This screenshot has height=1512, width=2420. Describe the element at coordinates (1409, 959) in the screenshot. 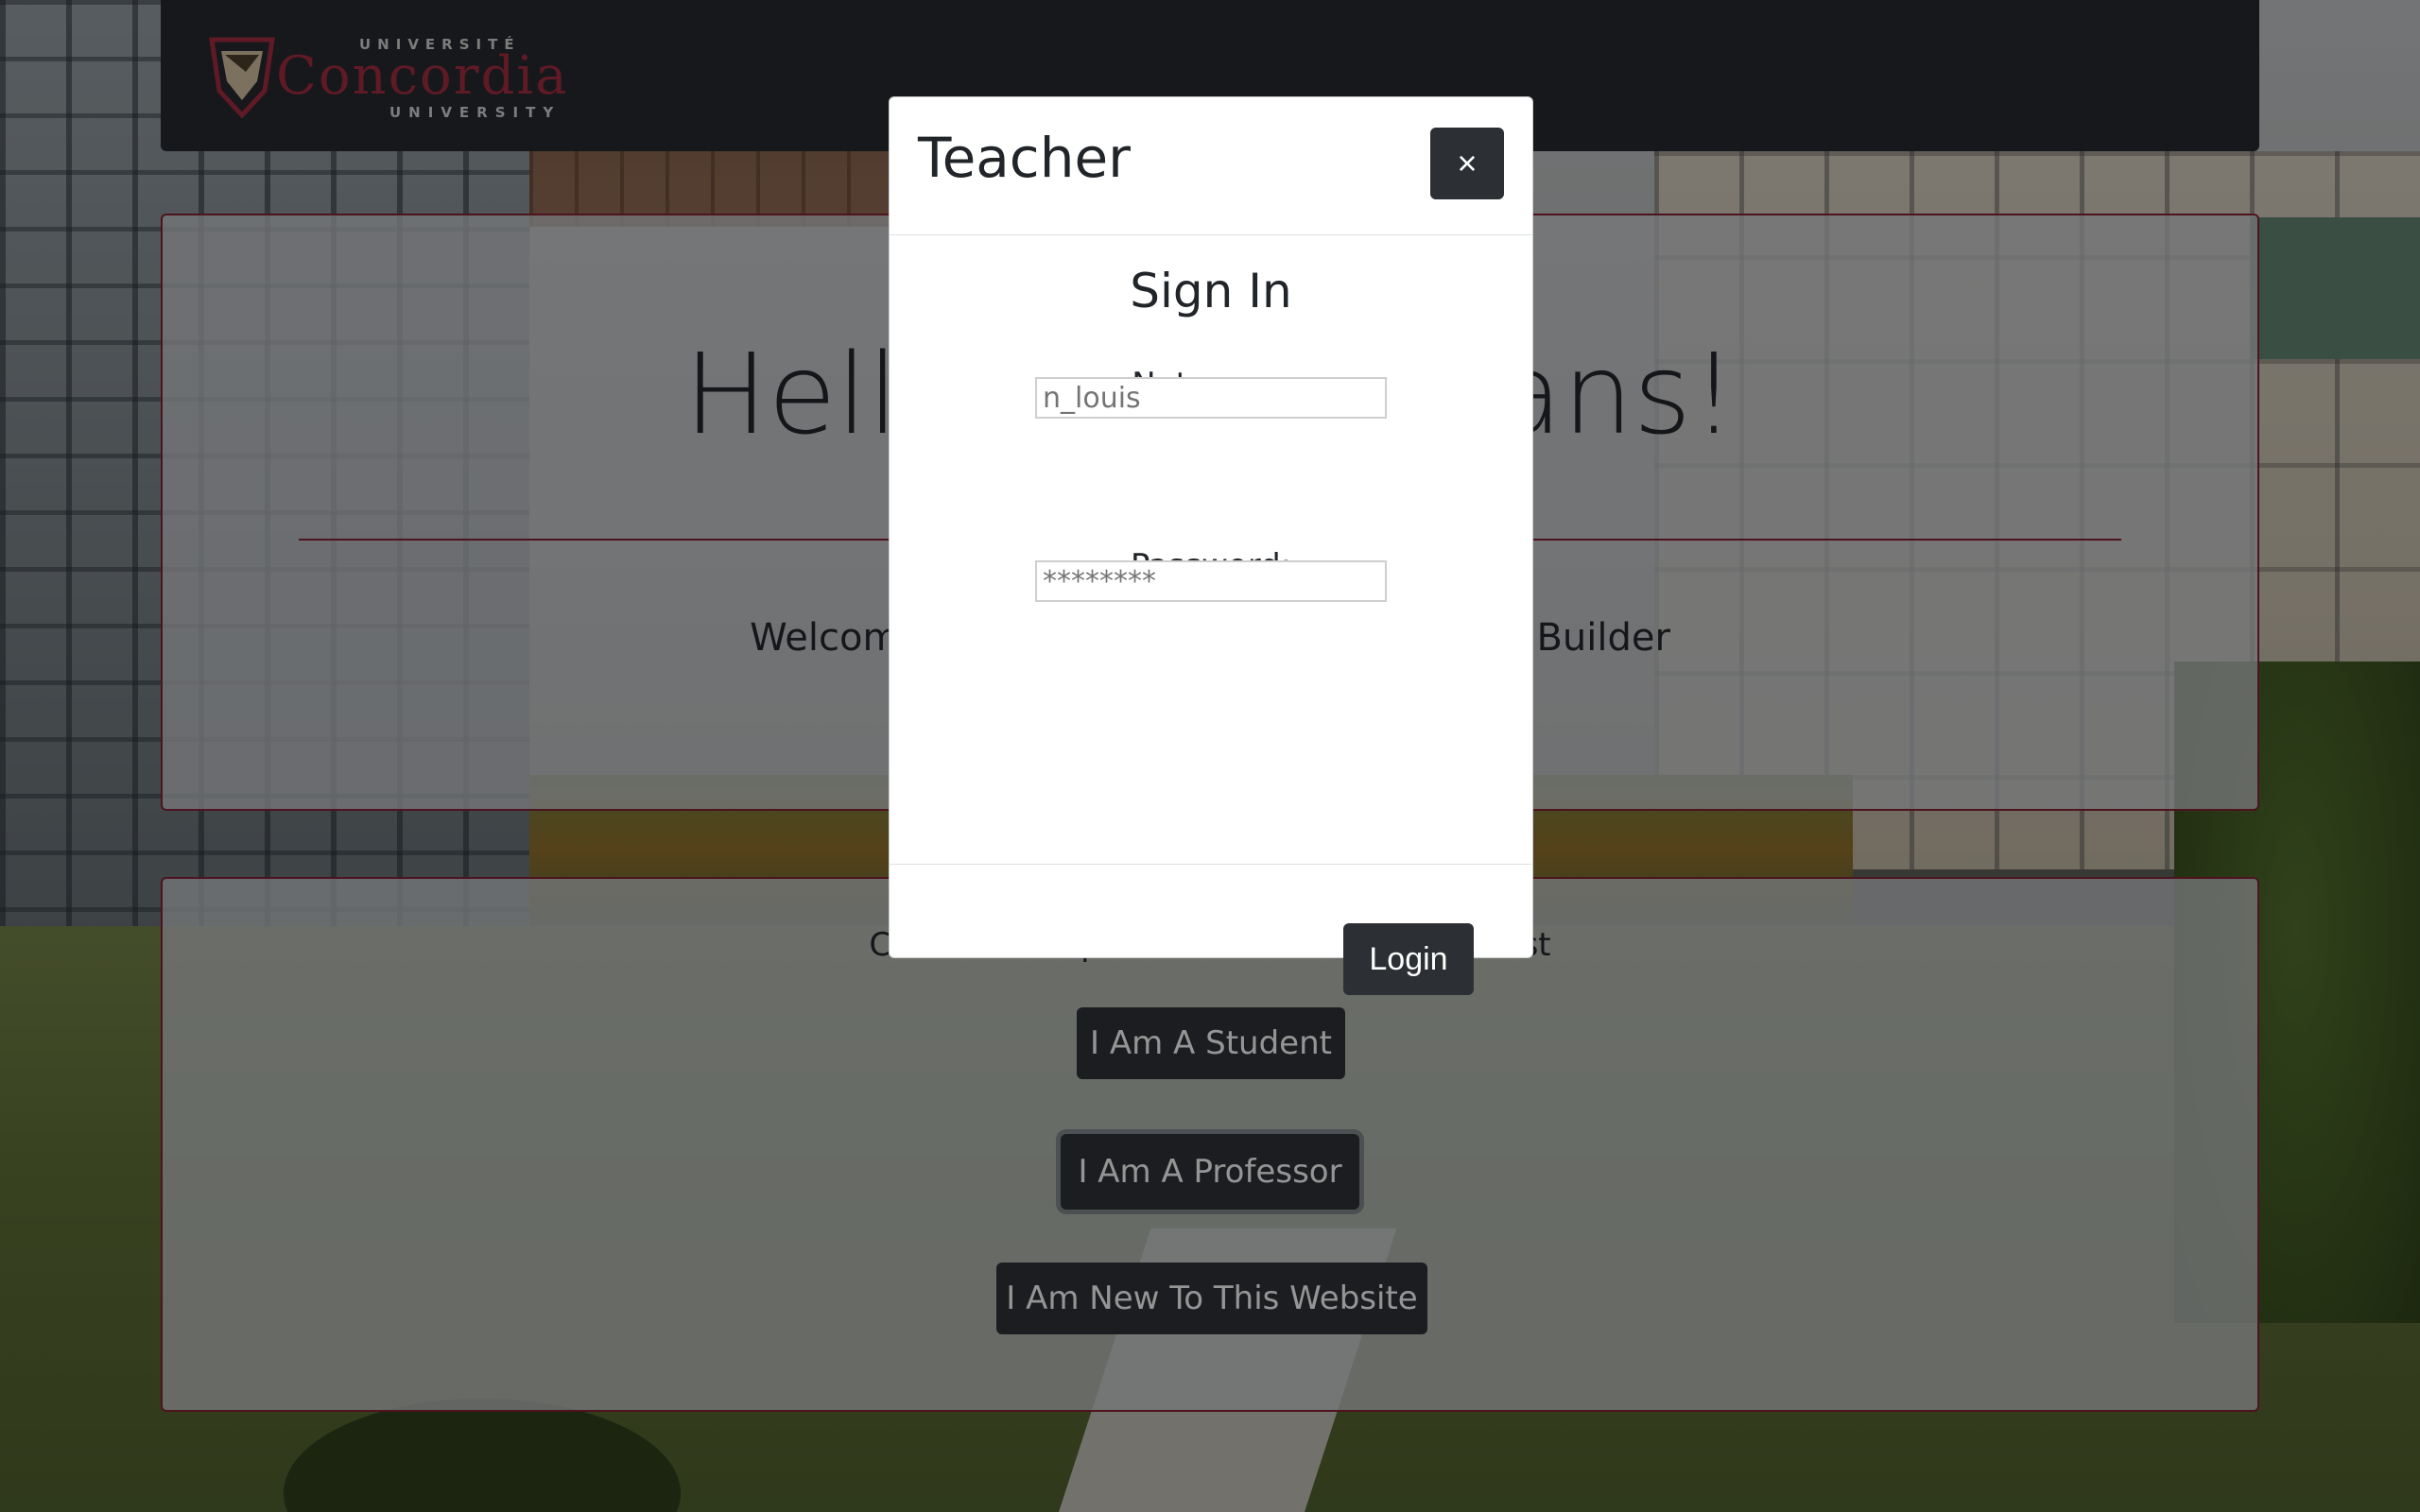

I see `login-button: Login` at that location.